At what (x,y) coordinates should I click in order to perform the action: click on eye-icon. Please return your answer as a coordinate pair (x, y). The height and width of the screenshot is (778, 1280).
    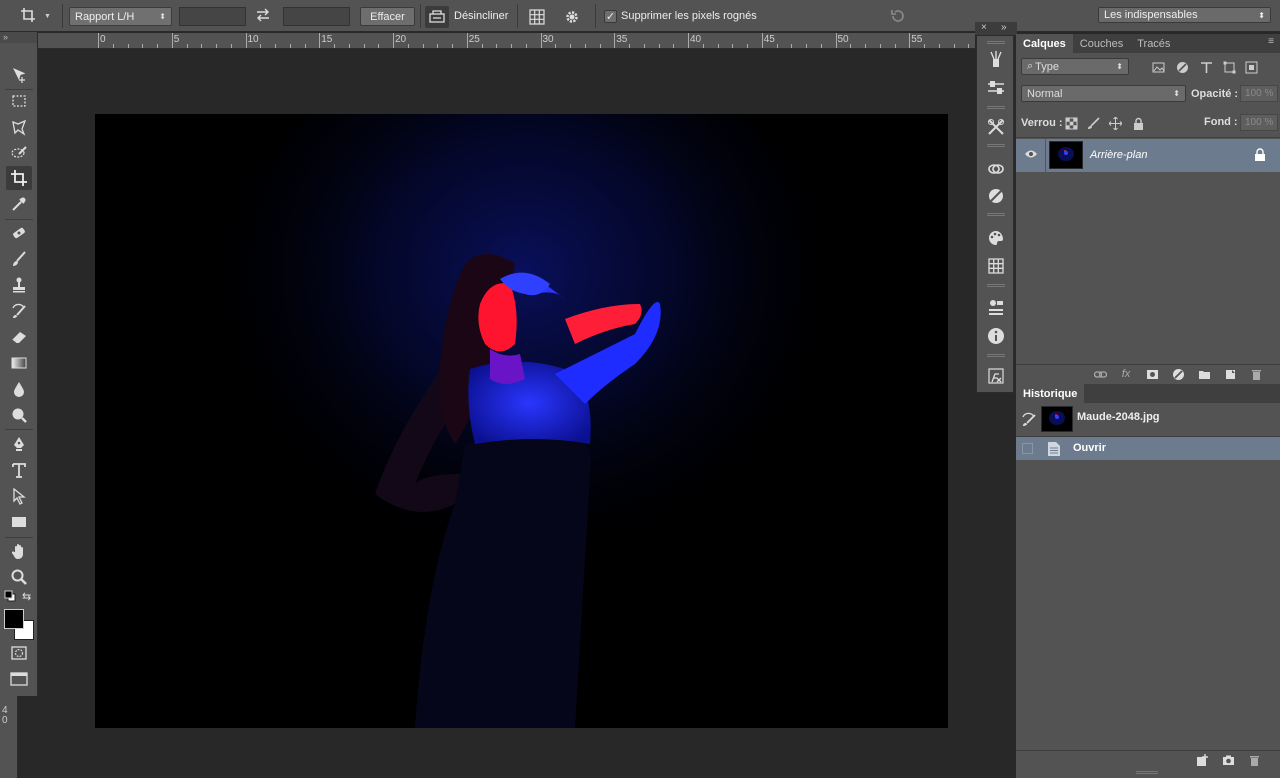
    Looking at the image, I should click on (1031, 155).